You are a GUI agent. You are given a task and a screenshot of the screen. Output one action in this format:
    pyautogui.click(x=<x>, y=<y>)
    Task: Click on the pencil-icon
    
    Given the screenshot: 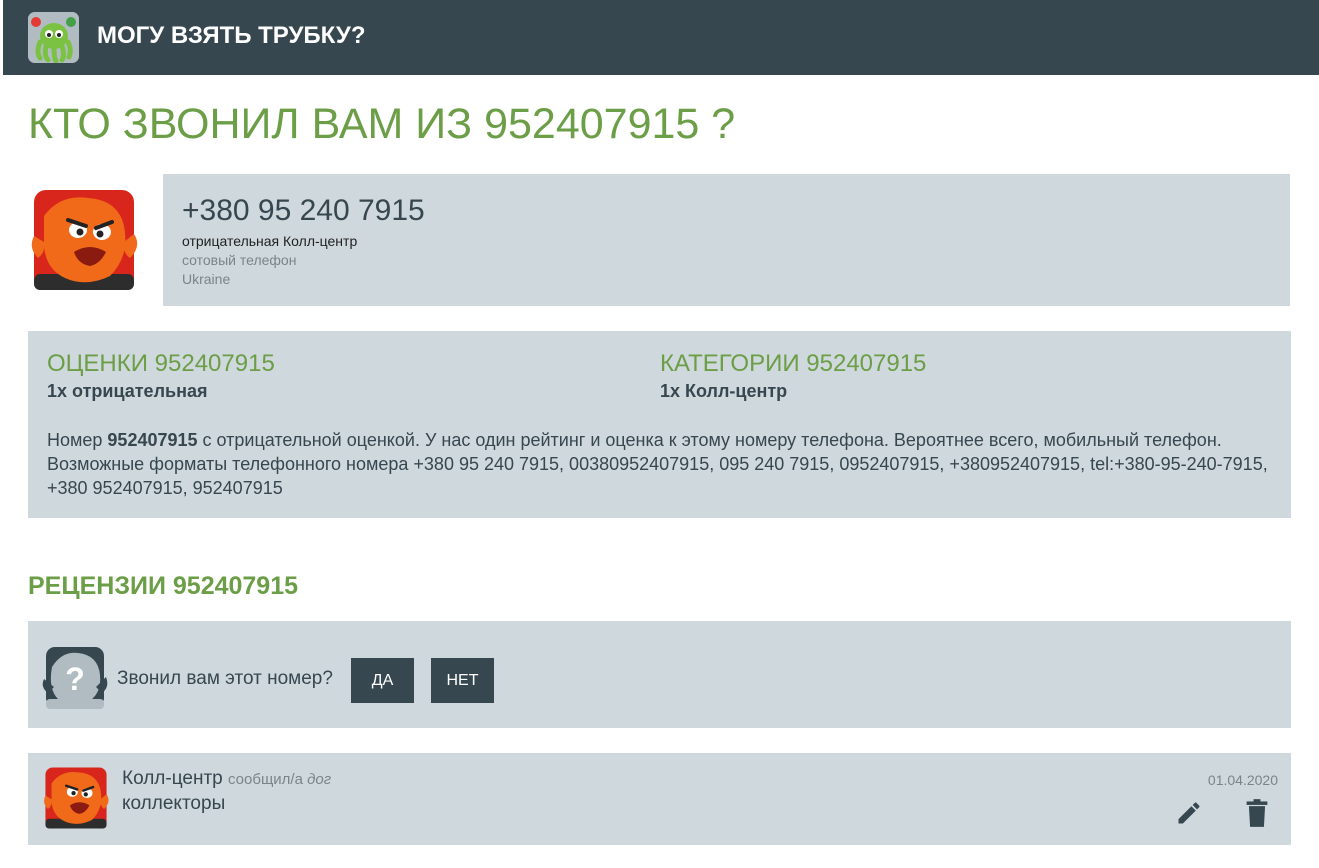 What is the action you would take?
    pyautogui.click(x=1189, y=813)
    